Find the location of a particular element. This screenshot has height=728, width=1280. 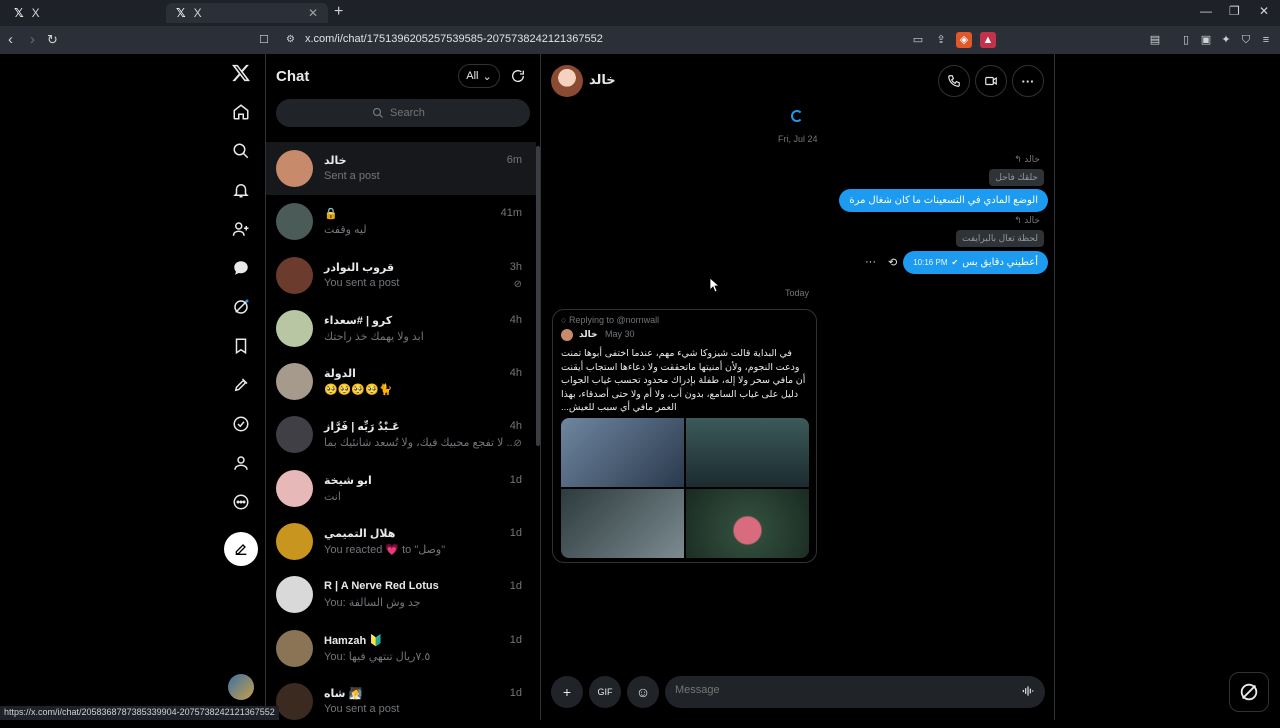

maximize-icon: ❐ is located at coordinates (1234, 11).